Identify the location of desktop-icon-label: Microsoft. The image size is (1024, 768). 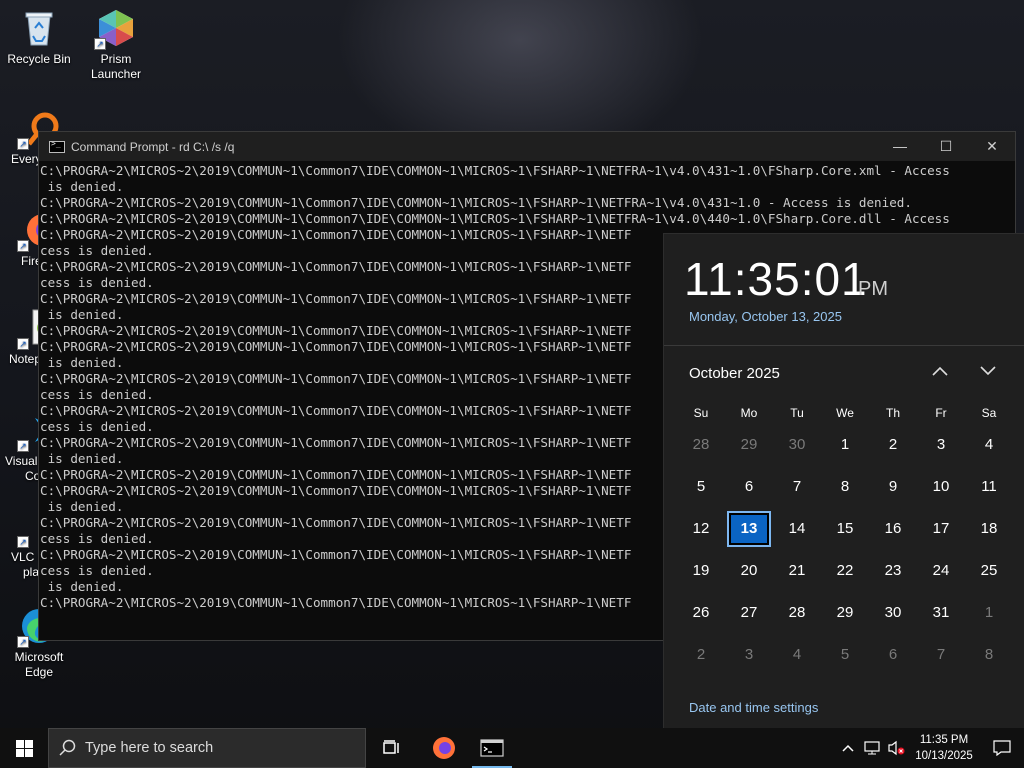
(39, 657).